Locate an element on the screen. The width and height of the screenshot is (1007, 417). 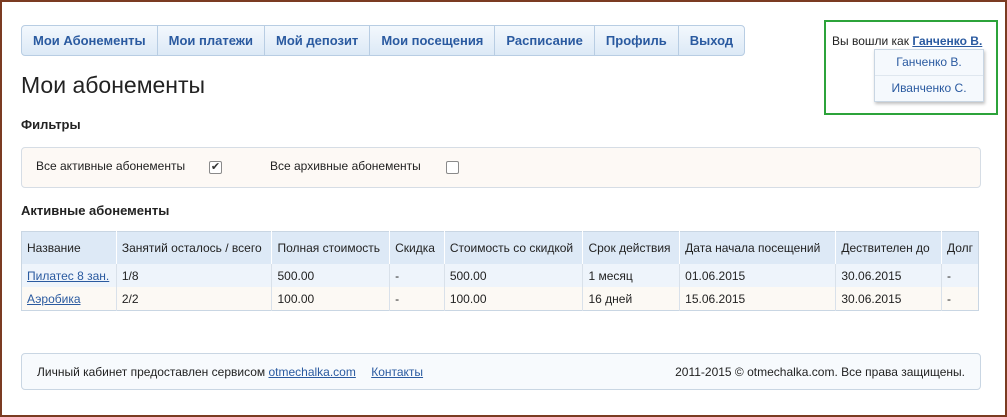
col-debt-header: Долг is located at coordinates (959, 247).